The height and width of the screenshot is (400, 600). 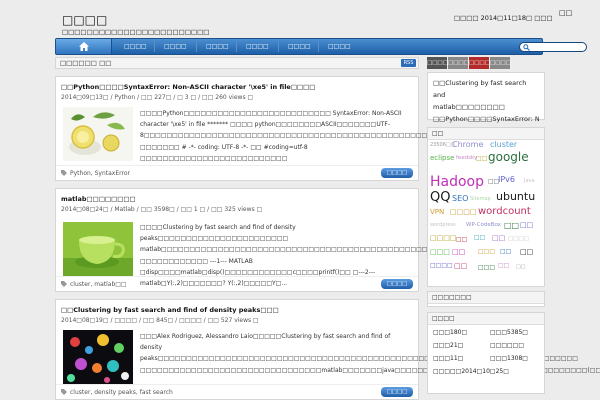 I want to click on breadcrumb-text: □□□□□□ □□, so click(x=86, y=63).